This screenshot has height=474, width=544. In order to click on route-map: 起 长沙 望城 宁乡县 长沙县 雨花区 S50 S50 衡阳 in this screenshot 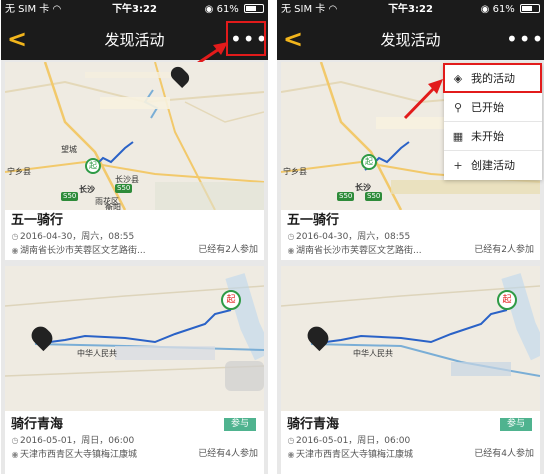, I will do `click(134, 136)`.